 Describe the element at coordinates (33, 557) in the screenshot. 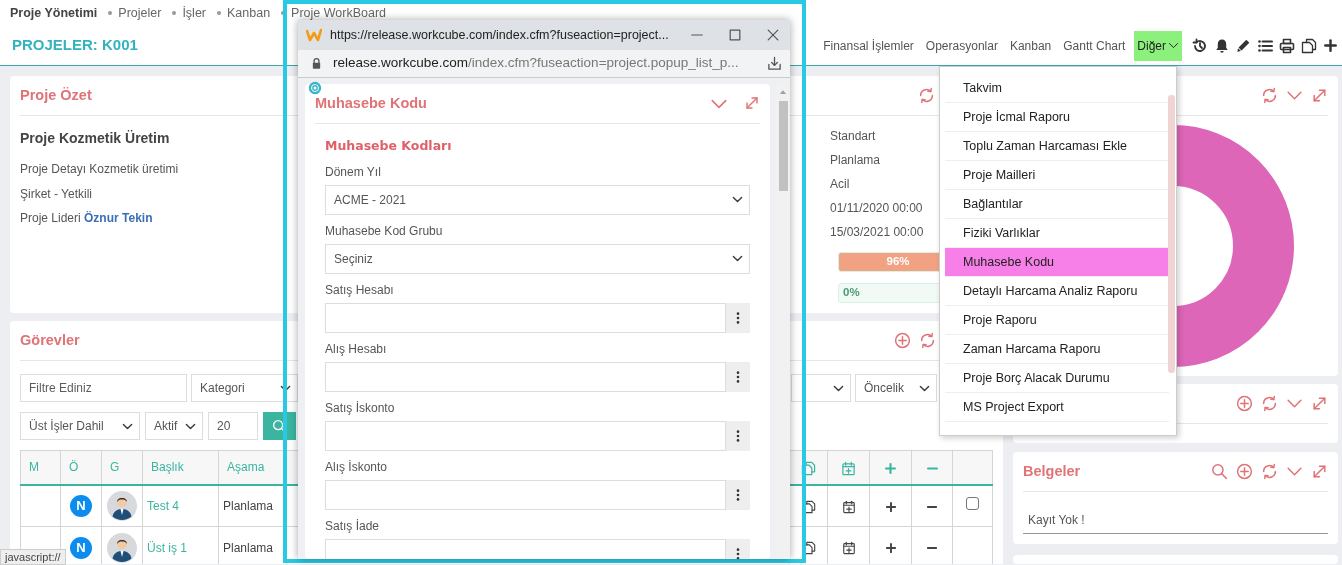

I see `status-tooltip: javascript://` at that location.